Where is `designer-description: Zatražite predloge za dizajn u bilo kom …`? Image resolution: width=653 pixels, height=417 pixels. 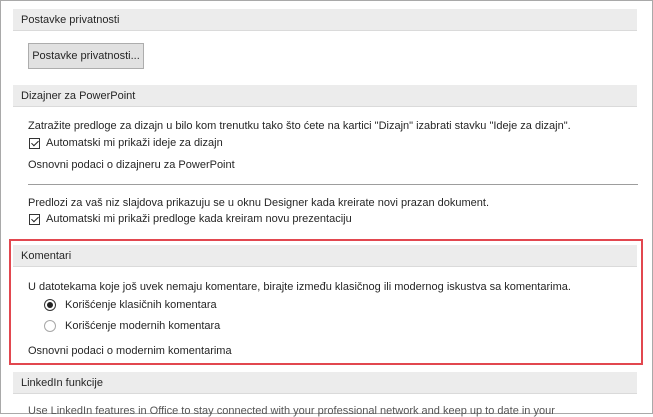
designer-description: Zatražite predloge za dizajn u bilo kom … is located at coordinates (299, 126).